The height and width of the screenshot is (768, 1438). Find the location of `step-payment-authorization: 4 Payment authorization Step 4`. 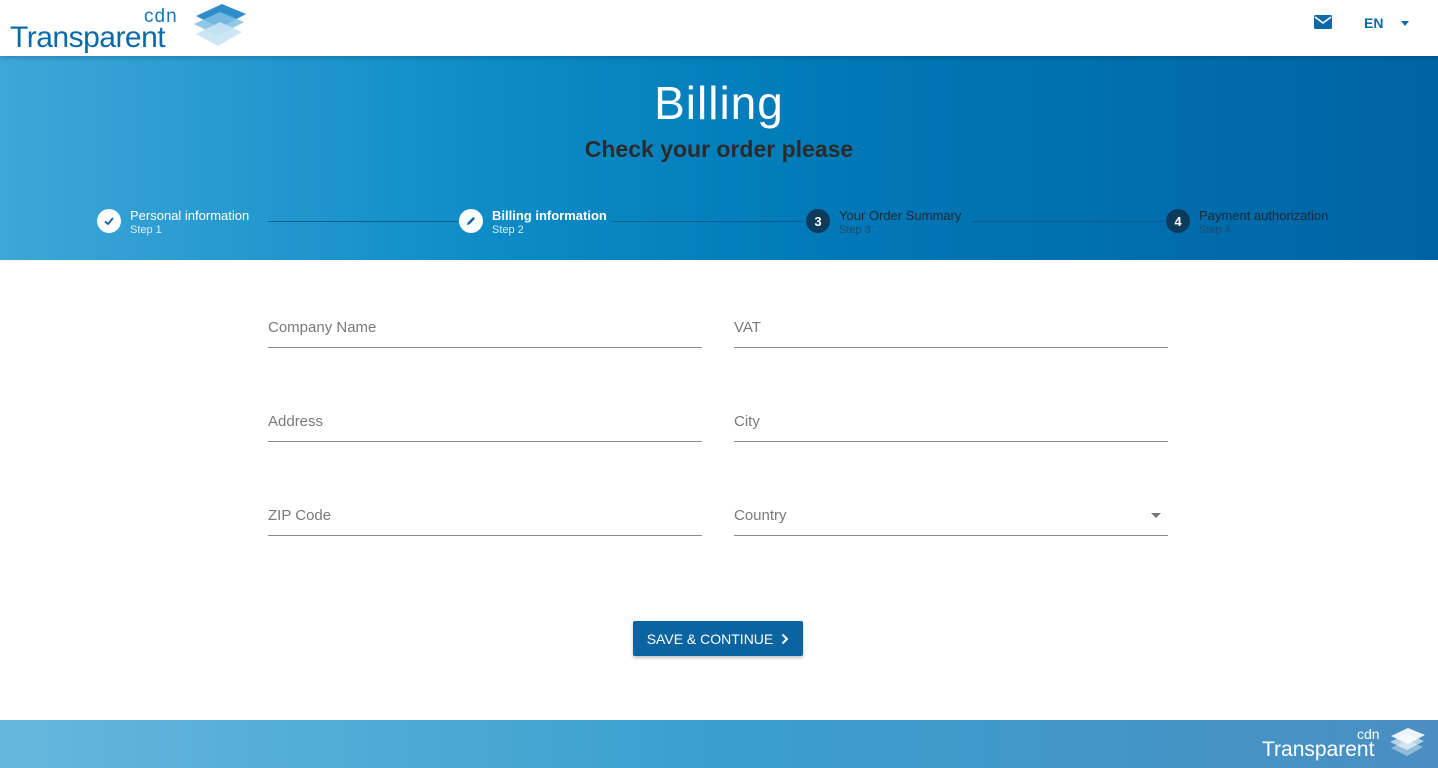

step-payment-authorization: 4 Payment authorization Step 4 is located at coordinates (1247, 223).